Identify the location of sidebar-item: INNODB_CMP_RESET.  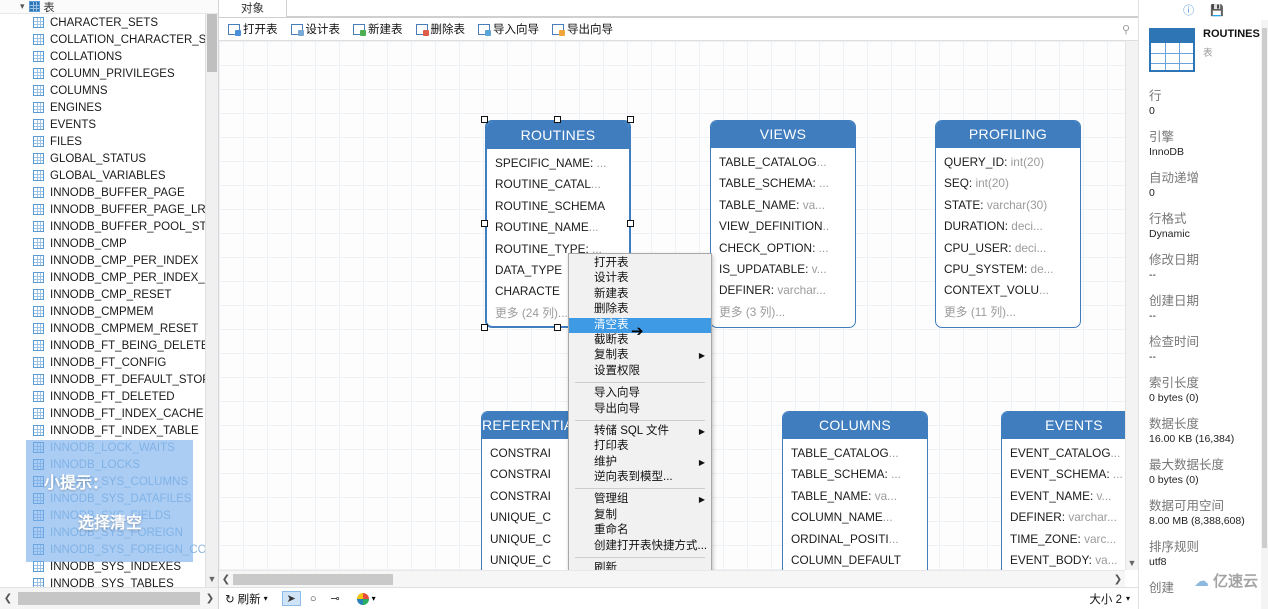
(109, 294).